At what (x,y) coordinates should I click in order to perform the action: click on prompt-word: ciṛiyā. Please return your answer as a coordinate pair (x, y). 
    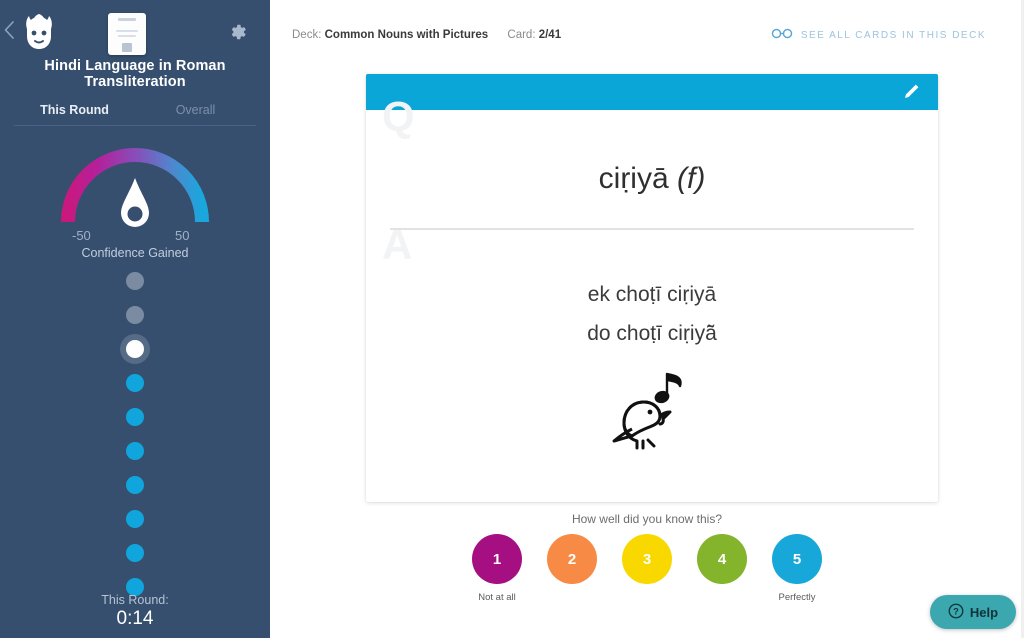
    Looking at the image, I should click on (633, 178).